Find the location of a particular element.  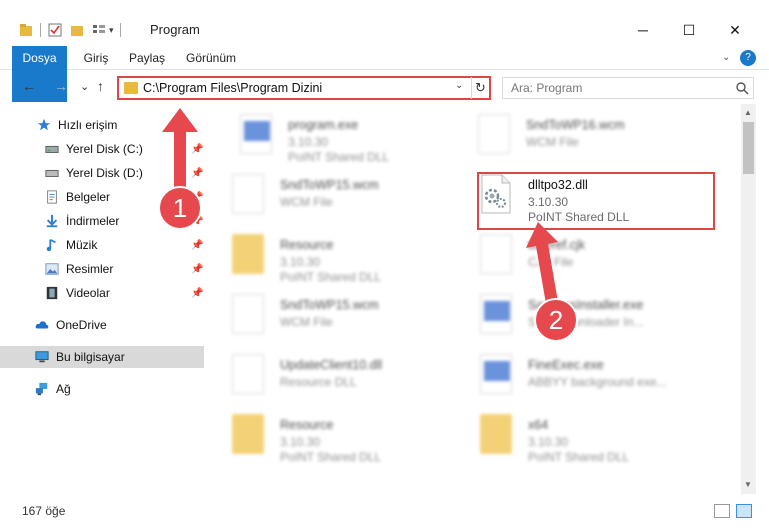

annotation-label-1: 1 is located at coordinates (180, 208).